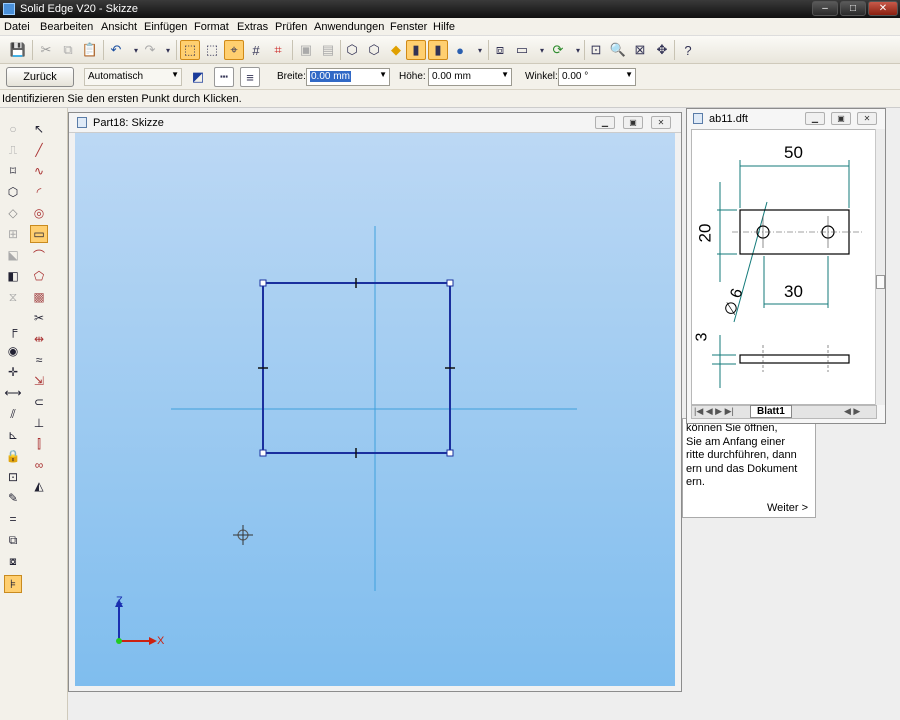  What do you see at coordinates (13, 192) in the screenshot?
I see `offset-icon: ⬡` at bounding box center [13, 192].